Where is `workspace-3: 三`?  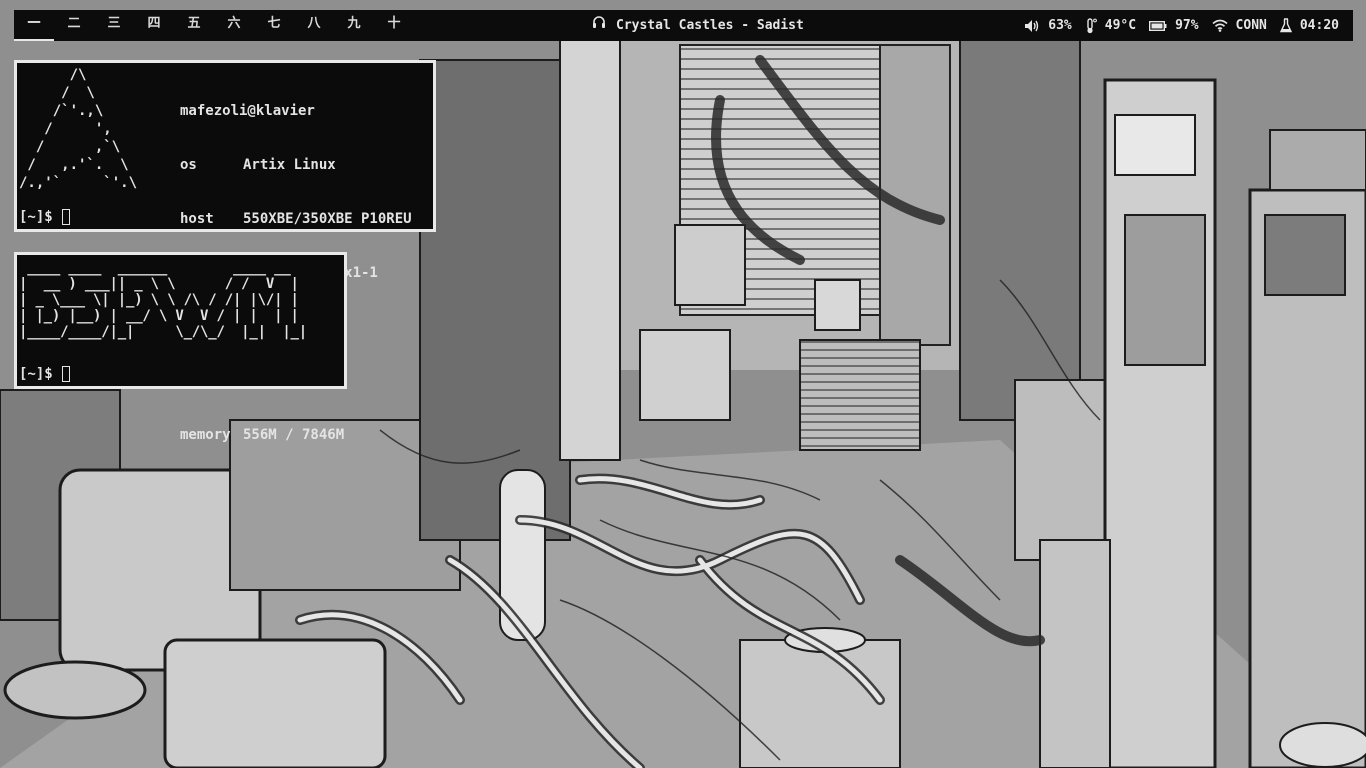
workspace-3: 三 is located at coordinates (114, 25).